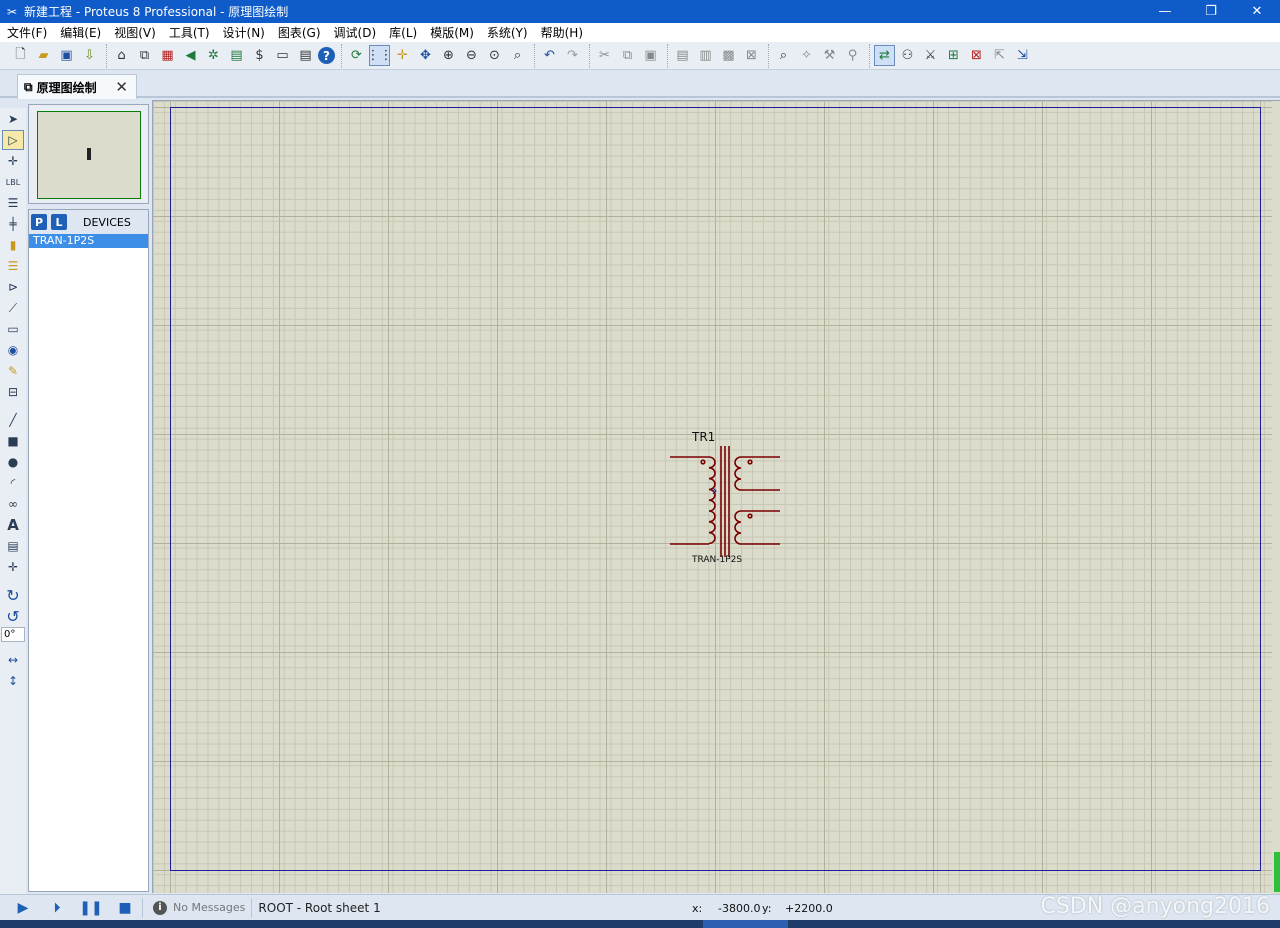 Image resolution: width=1280 pixels, height=928 pixels. Describe the element at coordinates (356, 55) in the screenshot. I see `refresh-icon: ⟳` at that location.